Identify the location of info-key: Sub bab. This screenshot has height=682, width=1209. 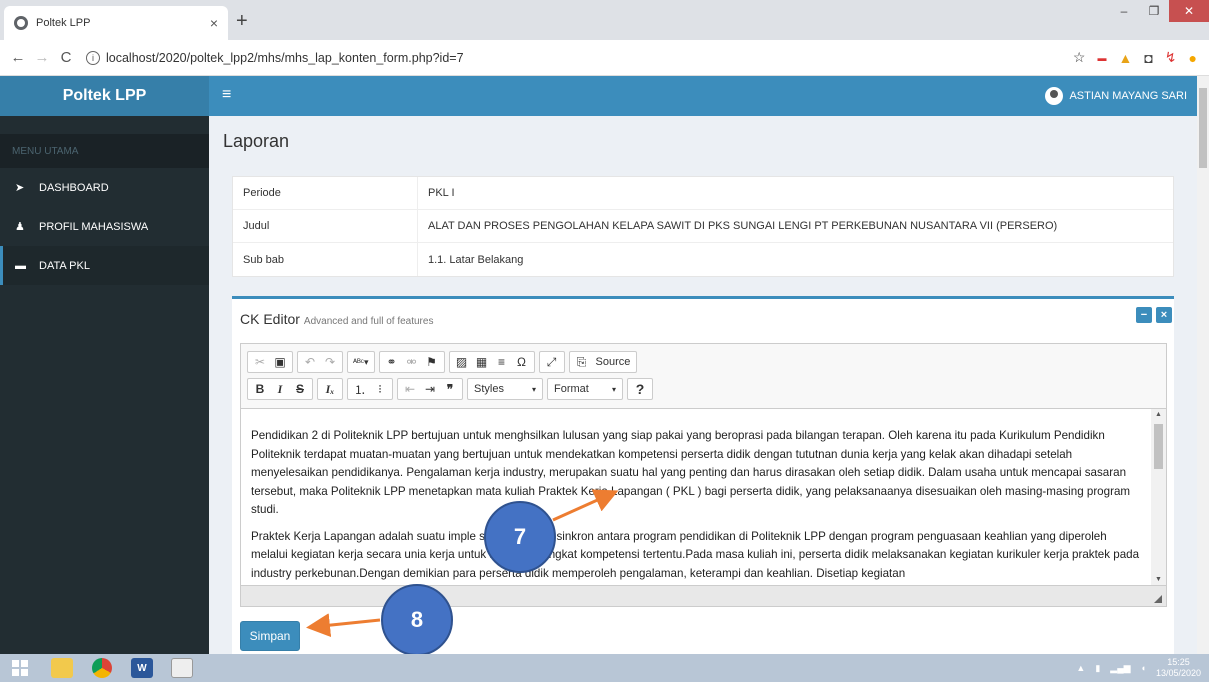
(325, 259).